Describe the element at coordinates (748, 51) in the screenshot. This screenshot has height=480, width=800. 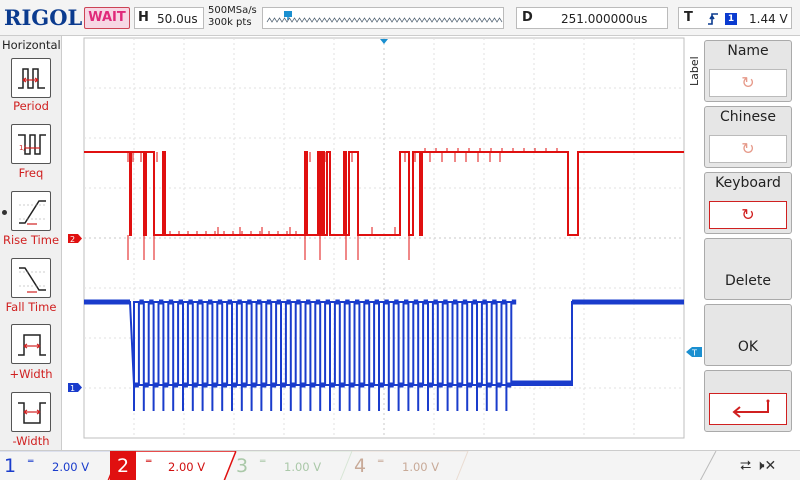
I see `name-label: Name` at that location.